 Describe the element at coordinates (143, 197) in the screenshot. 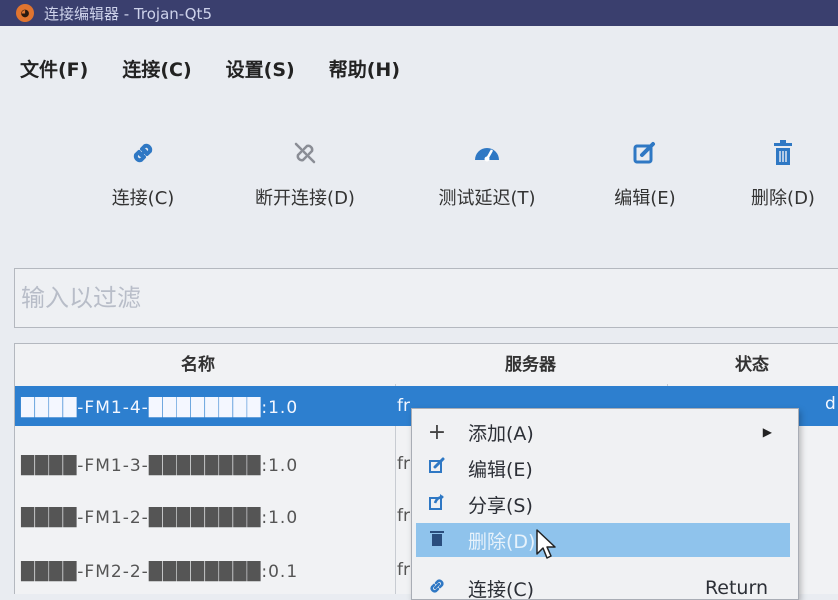

I see `connect-label: 连接(C)` at that location.